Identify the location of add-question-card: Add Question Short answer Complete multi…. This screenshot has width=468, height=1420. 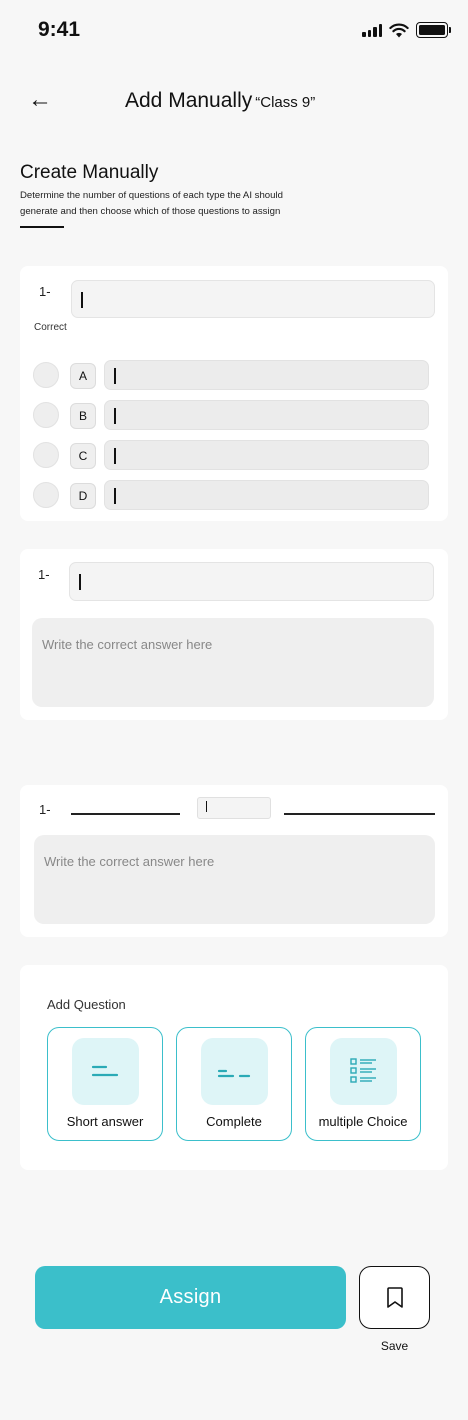
(234, 1067).